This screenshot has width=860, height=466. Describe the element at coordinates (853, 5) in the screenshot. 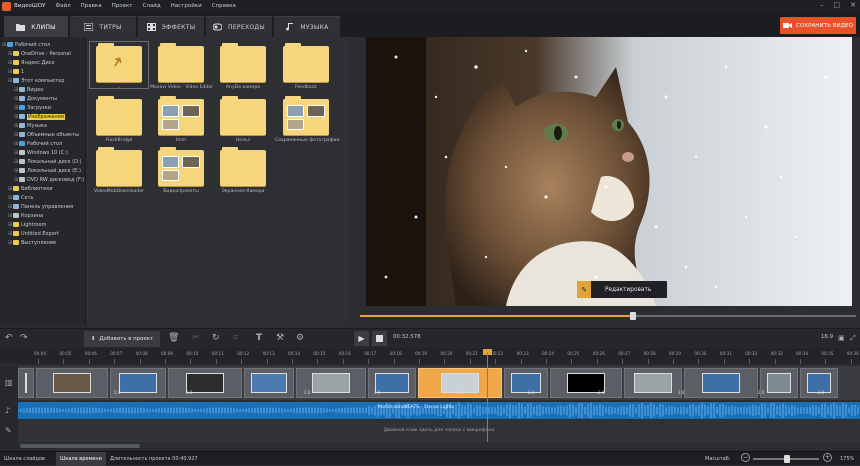

I see `close-icon: ✕` at that location.